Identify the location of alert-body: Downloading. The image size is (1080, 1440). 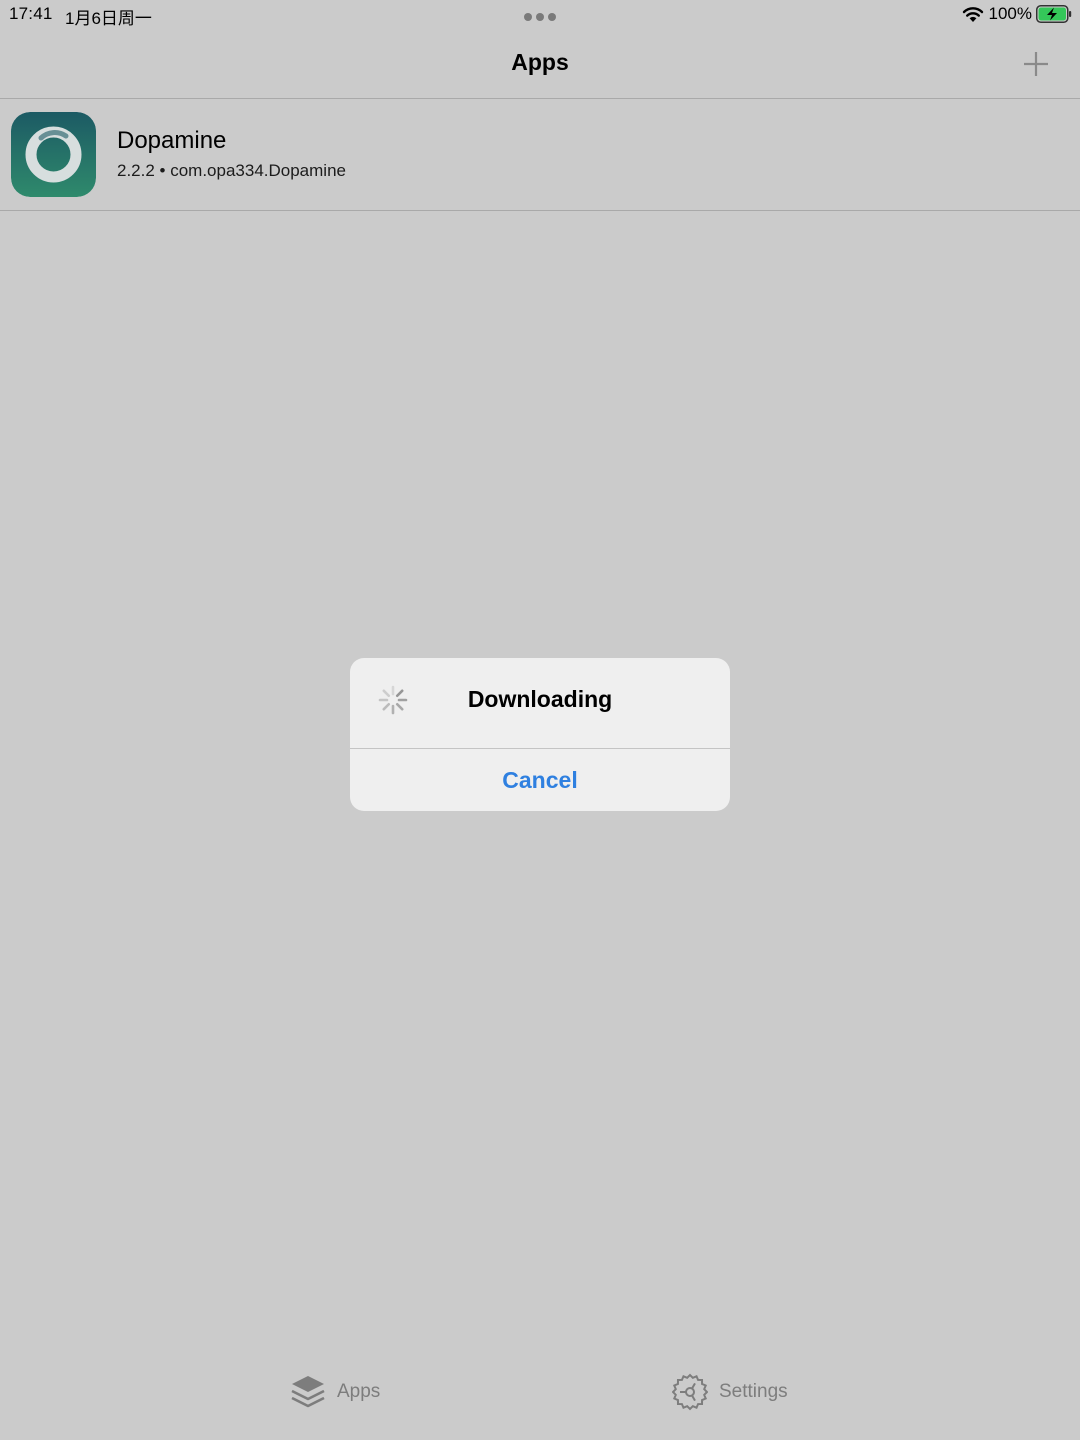
(540, 703).